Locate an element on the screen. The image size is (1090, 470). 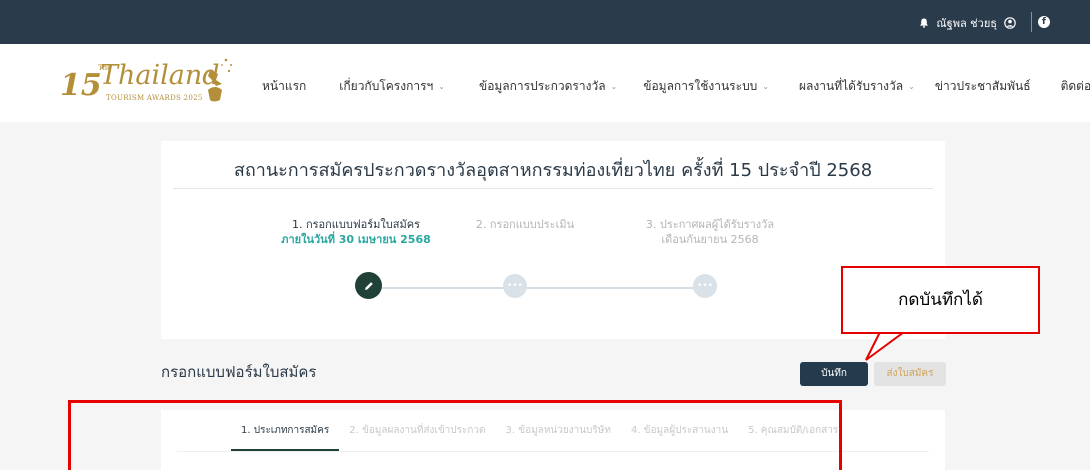
logo-figure-icon is located at coordinates (220, 80).